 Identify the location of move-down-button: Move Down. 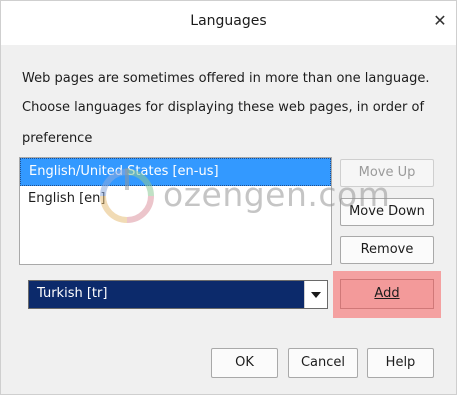
(387, 212).